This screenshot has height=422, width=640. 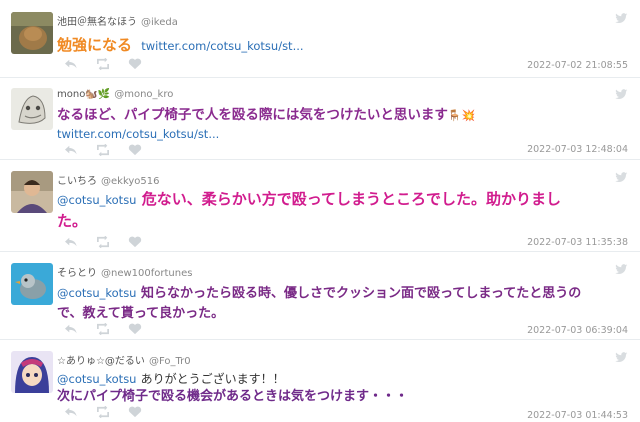 I want to click on timestamp: 2022-07-02 21:08:55, so click(x=577, y=65).